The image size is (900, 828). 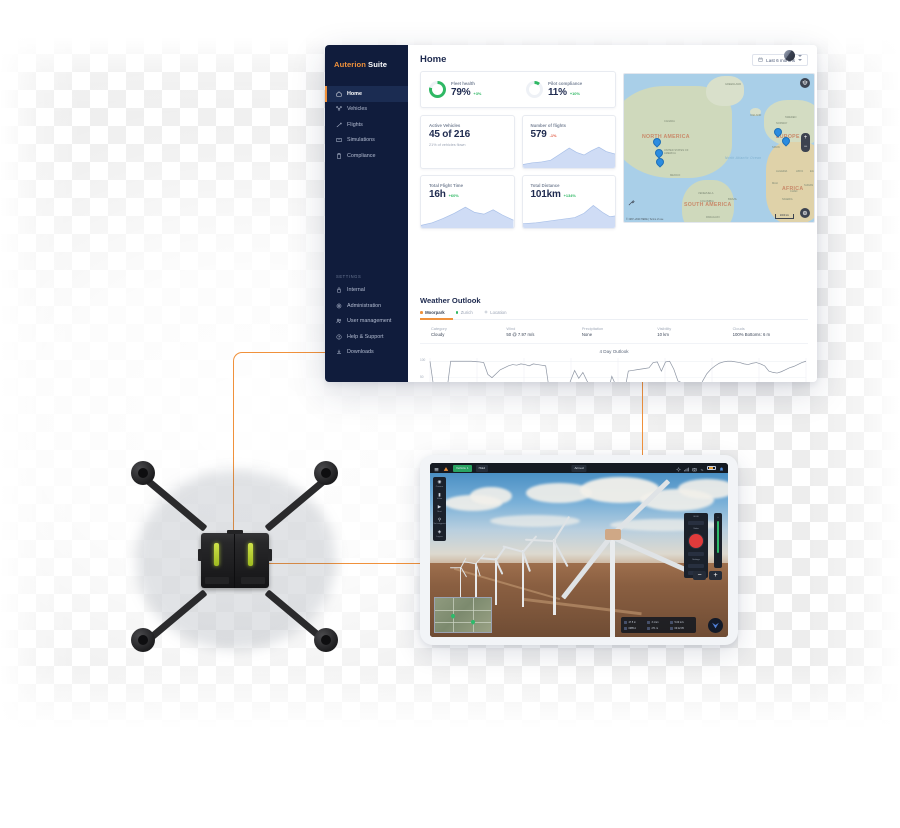 I want to click on metric-label: Pilot compliance, so click(x=565, y=83).